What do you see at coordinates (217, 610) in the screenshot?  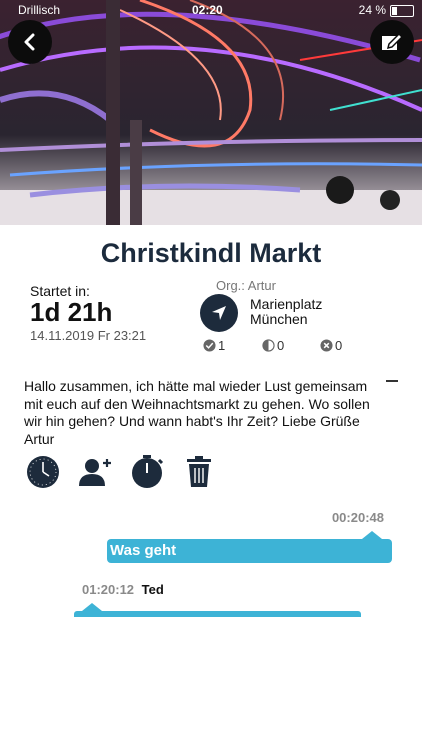 I see `message-bubble-other` at bounding box center [217, 610].